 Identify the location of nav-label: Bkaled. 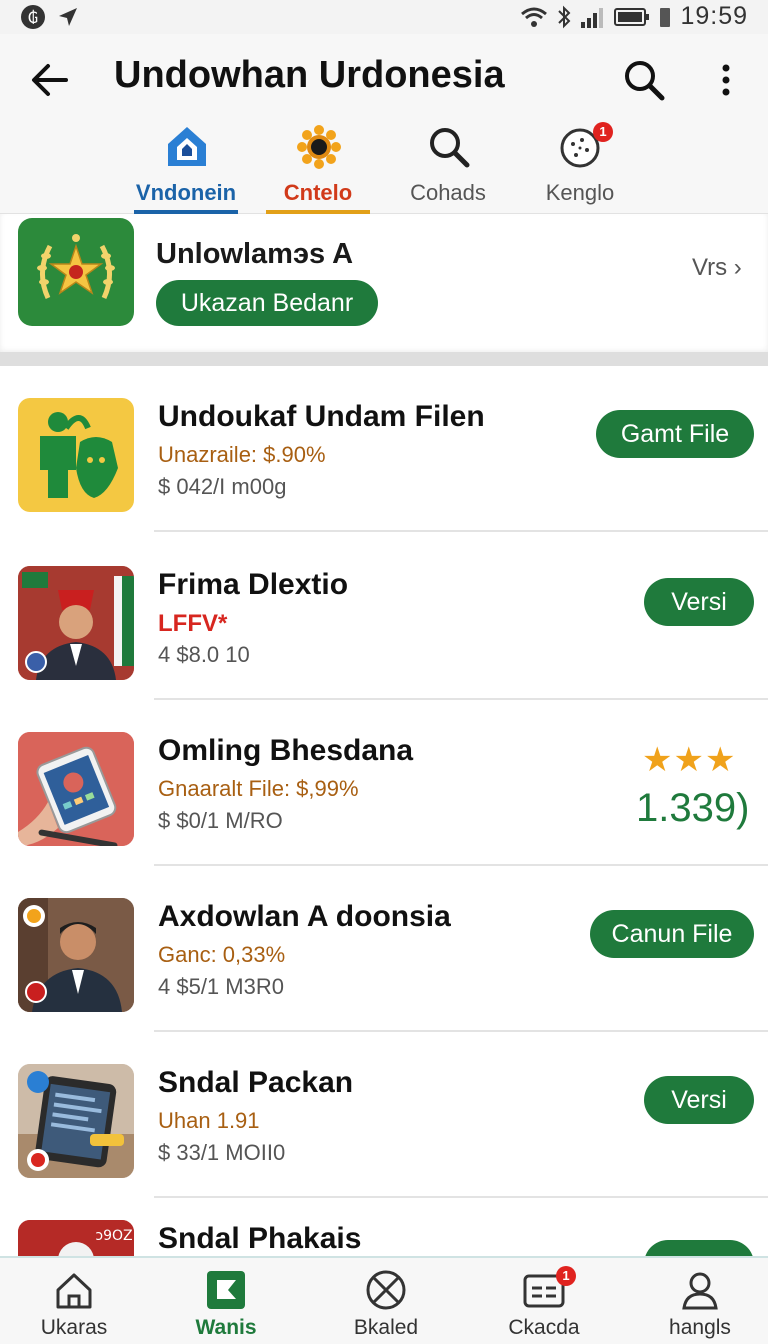
(386, 1327).